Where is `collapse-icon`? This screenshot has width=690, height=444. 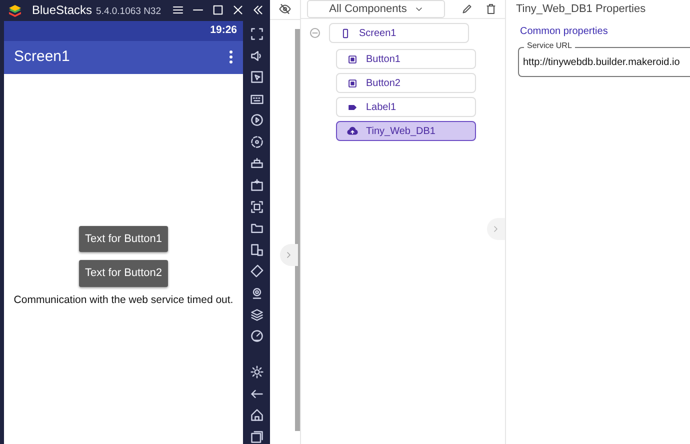 collapse-icon is located at coordinates (258, 10).